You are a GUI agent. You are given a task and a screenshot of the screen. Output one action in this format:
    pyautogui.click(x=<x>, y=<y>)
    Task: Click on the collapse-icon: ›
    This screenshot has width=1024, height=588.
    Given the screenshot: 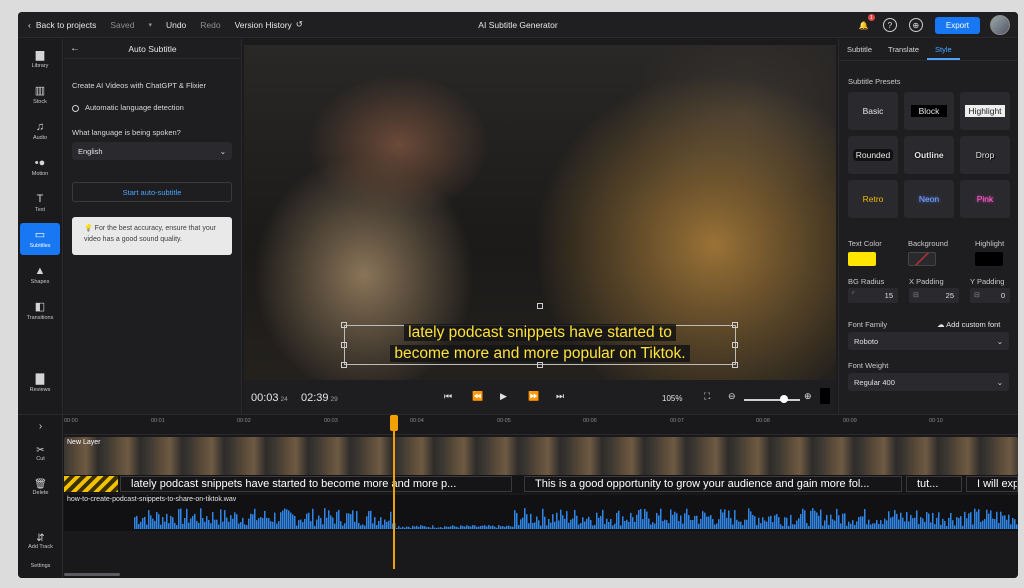 What is the action you would take?
    pyautogui.click(x=40, y=426)
    